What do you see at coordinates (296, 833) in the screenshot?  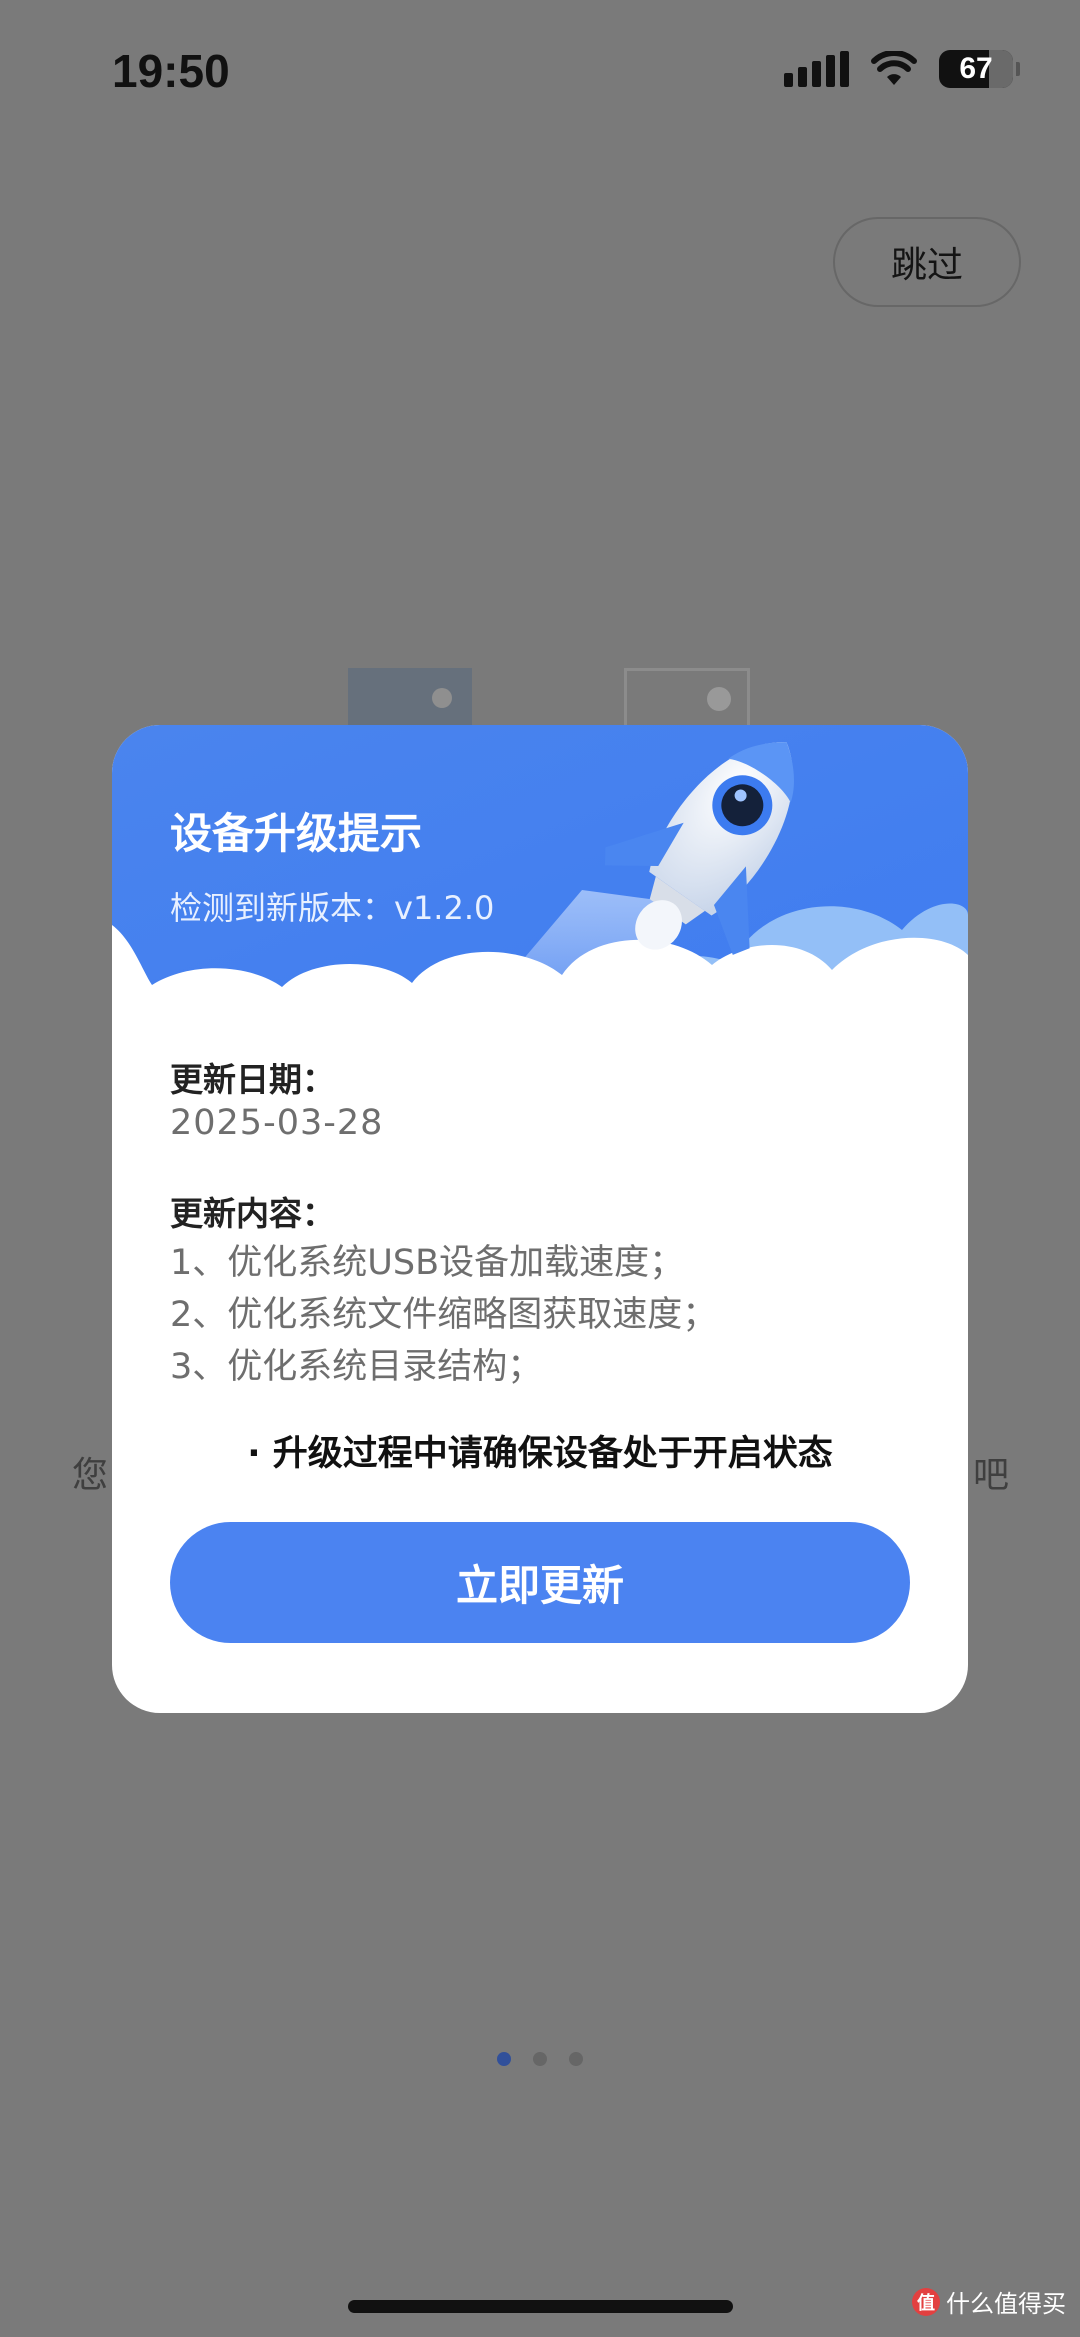 I see `dialog-title: 设备升级提示` at bounding box center [296, 833].